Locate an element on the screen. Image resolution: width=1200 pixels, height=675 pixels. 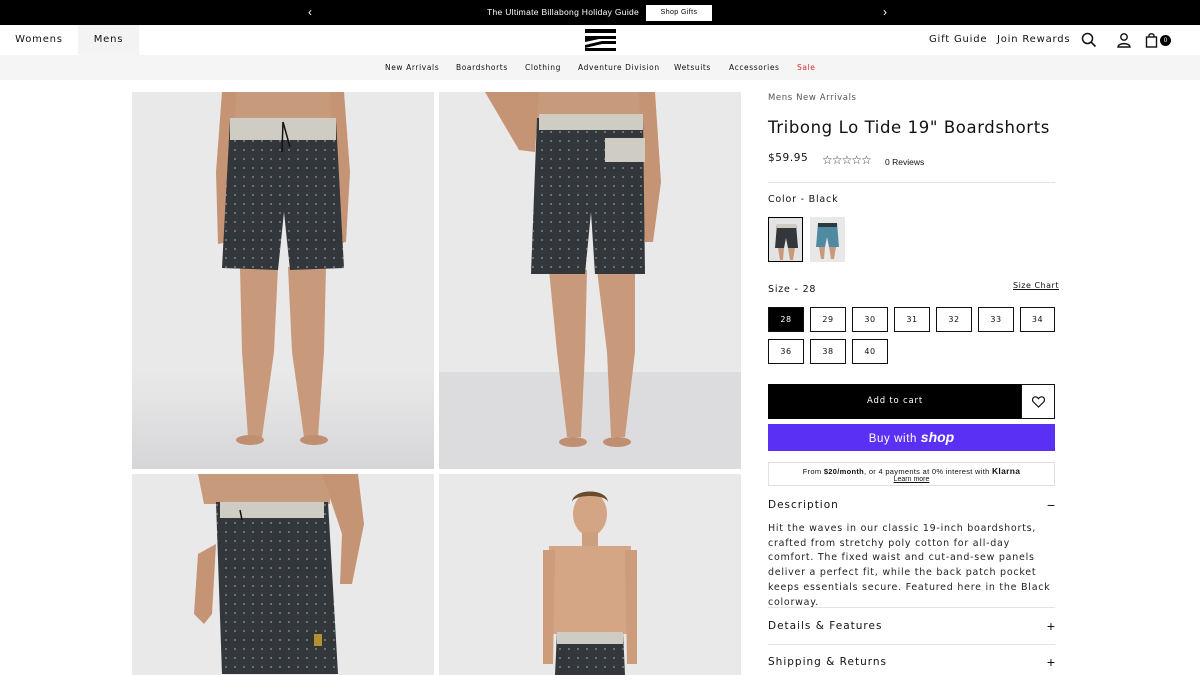
color-swatch-blue is located at coordinates (827, 239).